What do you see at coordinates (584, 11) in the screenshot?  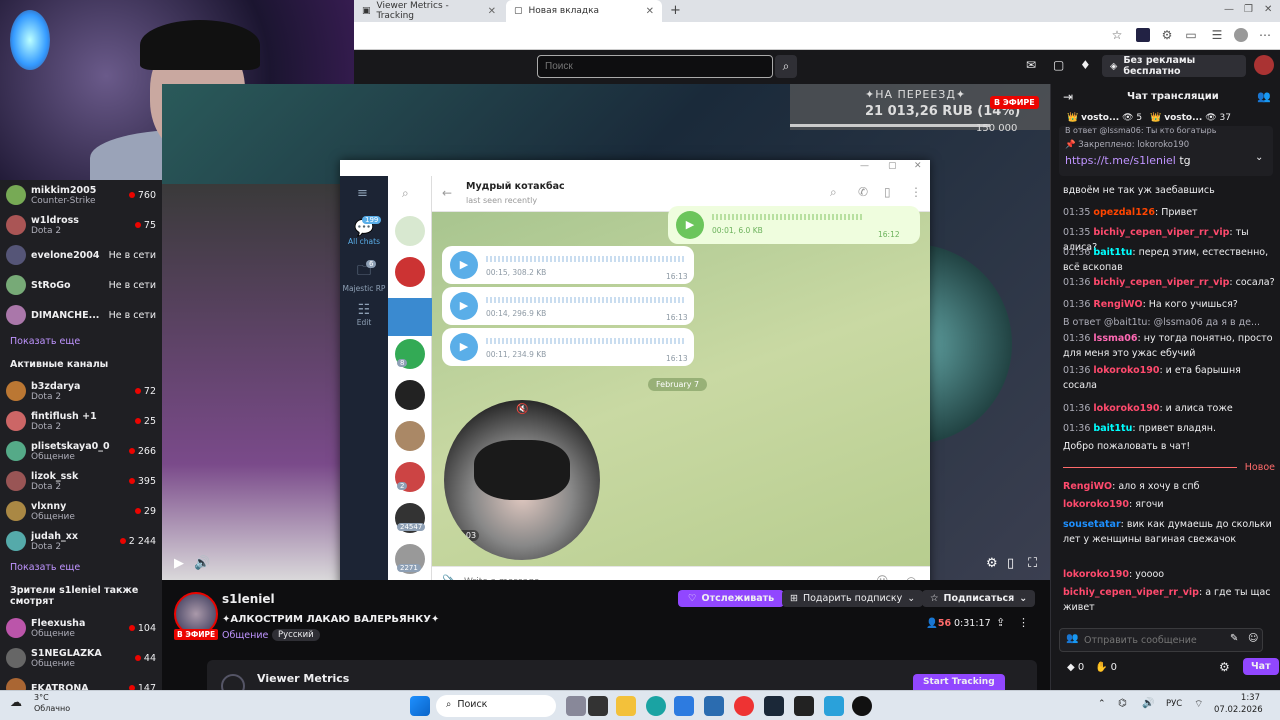 I see `browser-tab-new: ▢ Новая вкладка ✕` at bounding box center [584, 11].